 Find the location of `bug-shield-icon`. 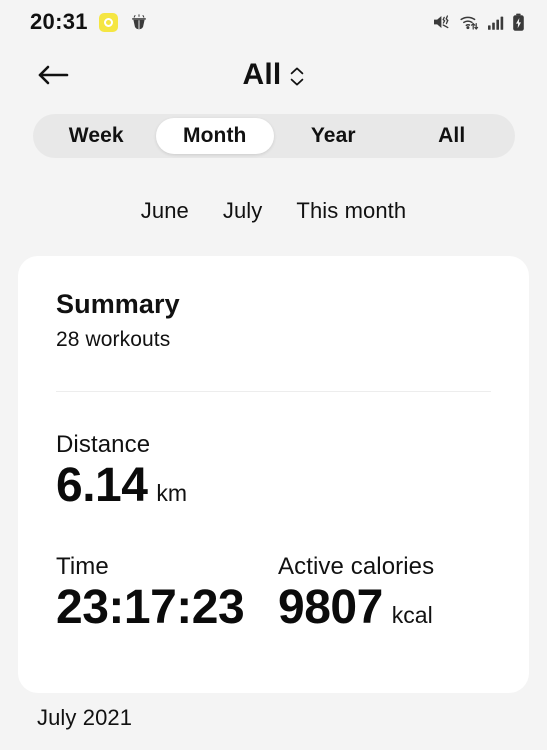

bug-shield-icon is located at coordinates (139, 22).